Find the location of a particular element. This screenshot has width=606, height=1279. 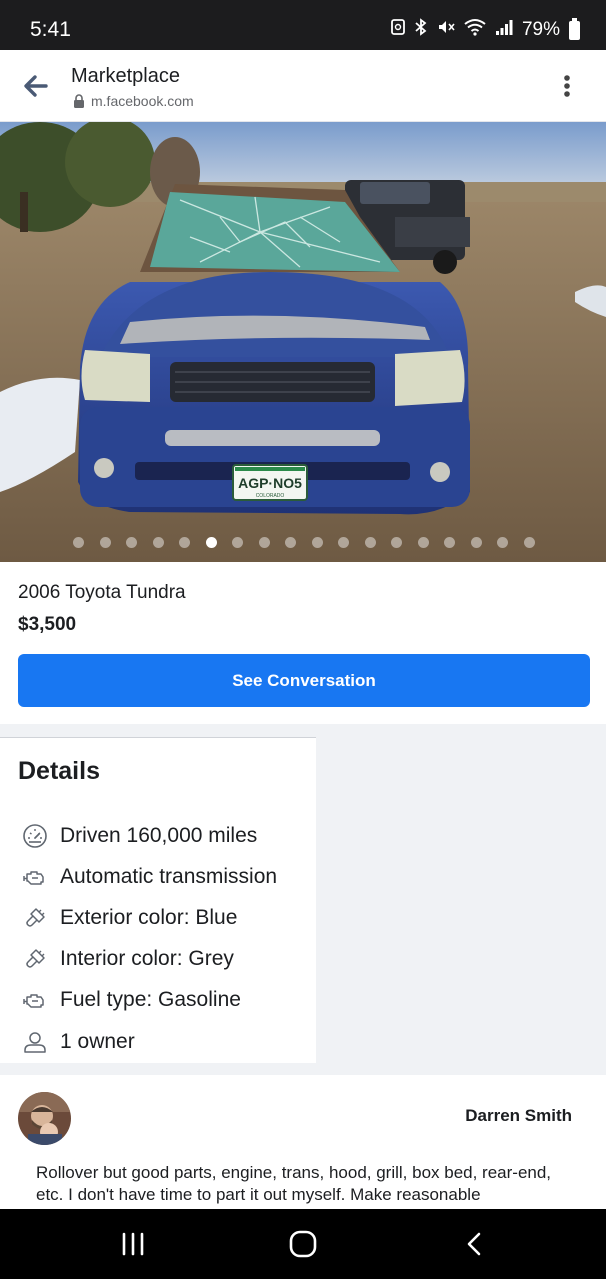

detail-row-fuel-type: Fuel type: Gasoline is located at coordinates (131, 1000).